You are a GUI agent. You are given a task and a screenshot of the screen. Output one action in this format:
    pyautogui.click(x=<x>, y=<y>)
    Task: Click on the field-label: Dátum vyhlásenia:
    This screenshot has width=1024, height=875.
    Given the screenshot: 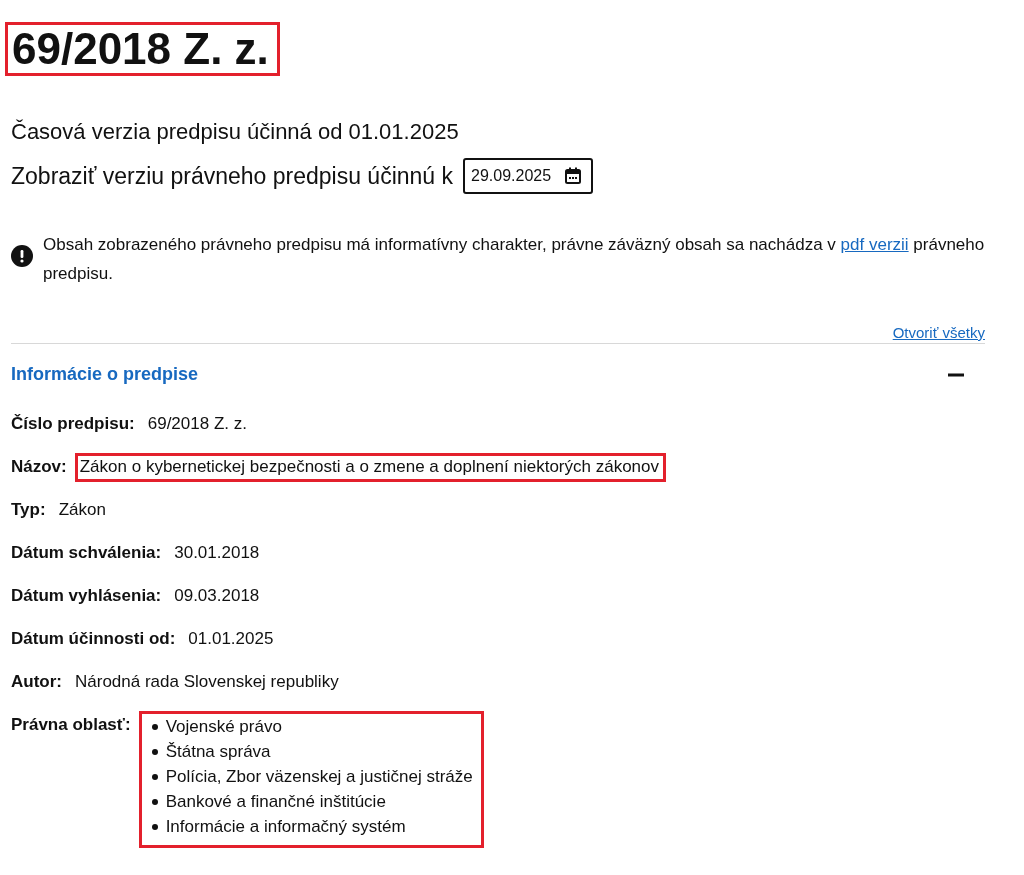 What is the action you would take?
    pyautogui.click(x=86, y=595)
    